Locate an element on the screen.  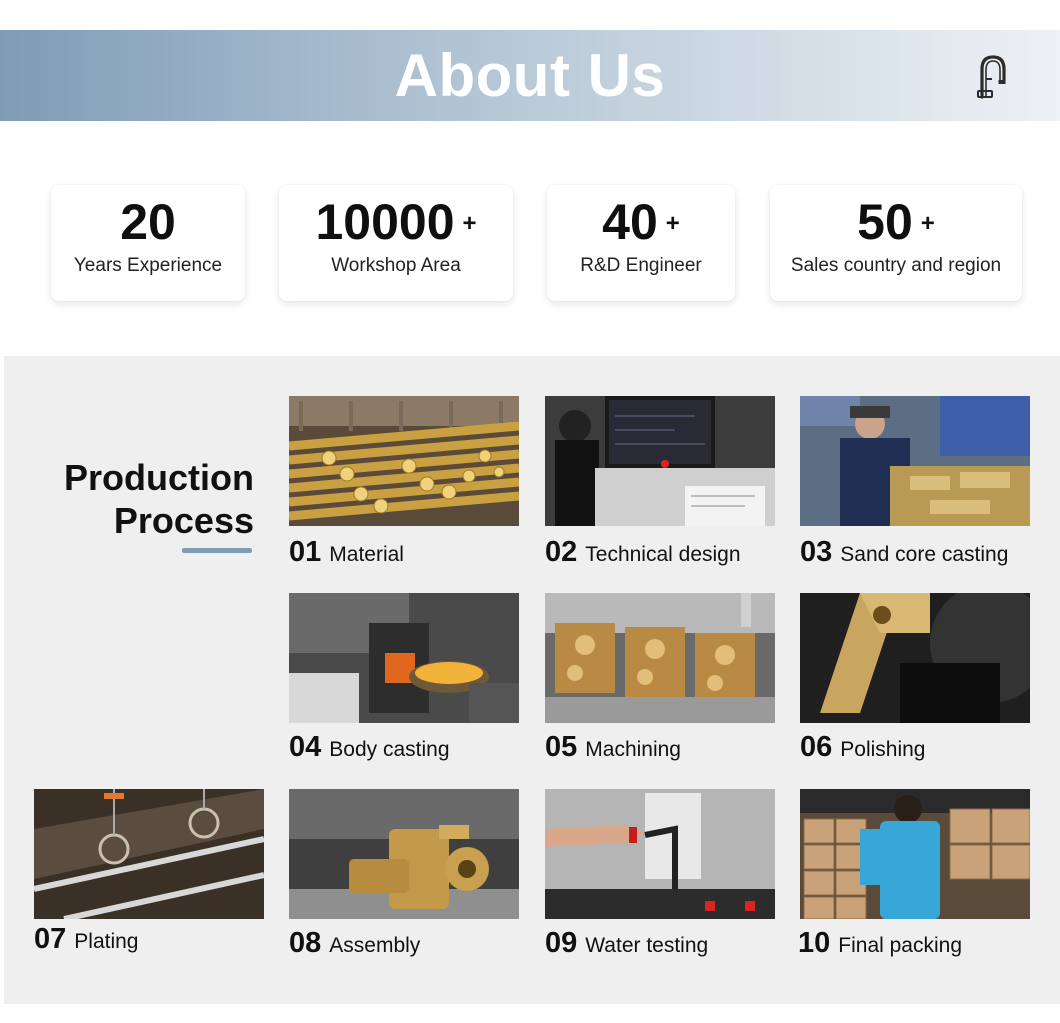
step-label: Machining is located at coordinates (633, 749).